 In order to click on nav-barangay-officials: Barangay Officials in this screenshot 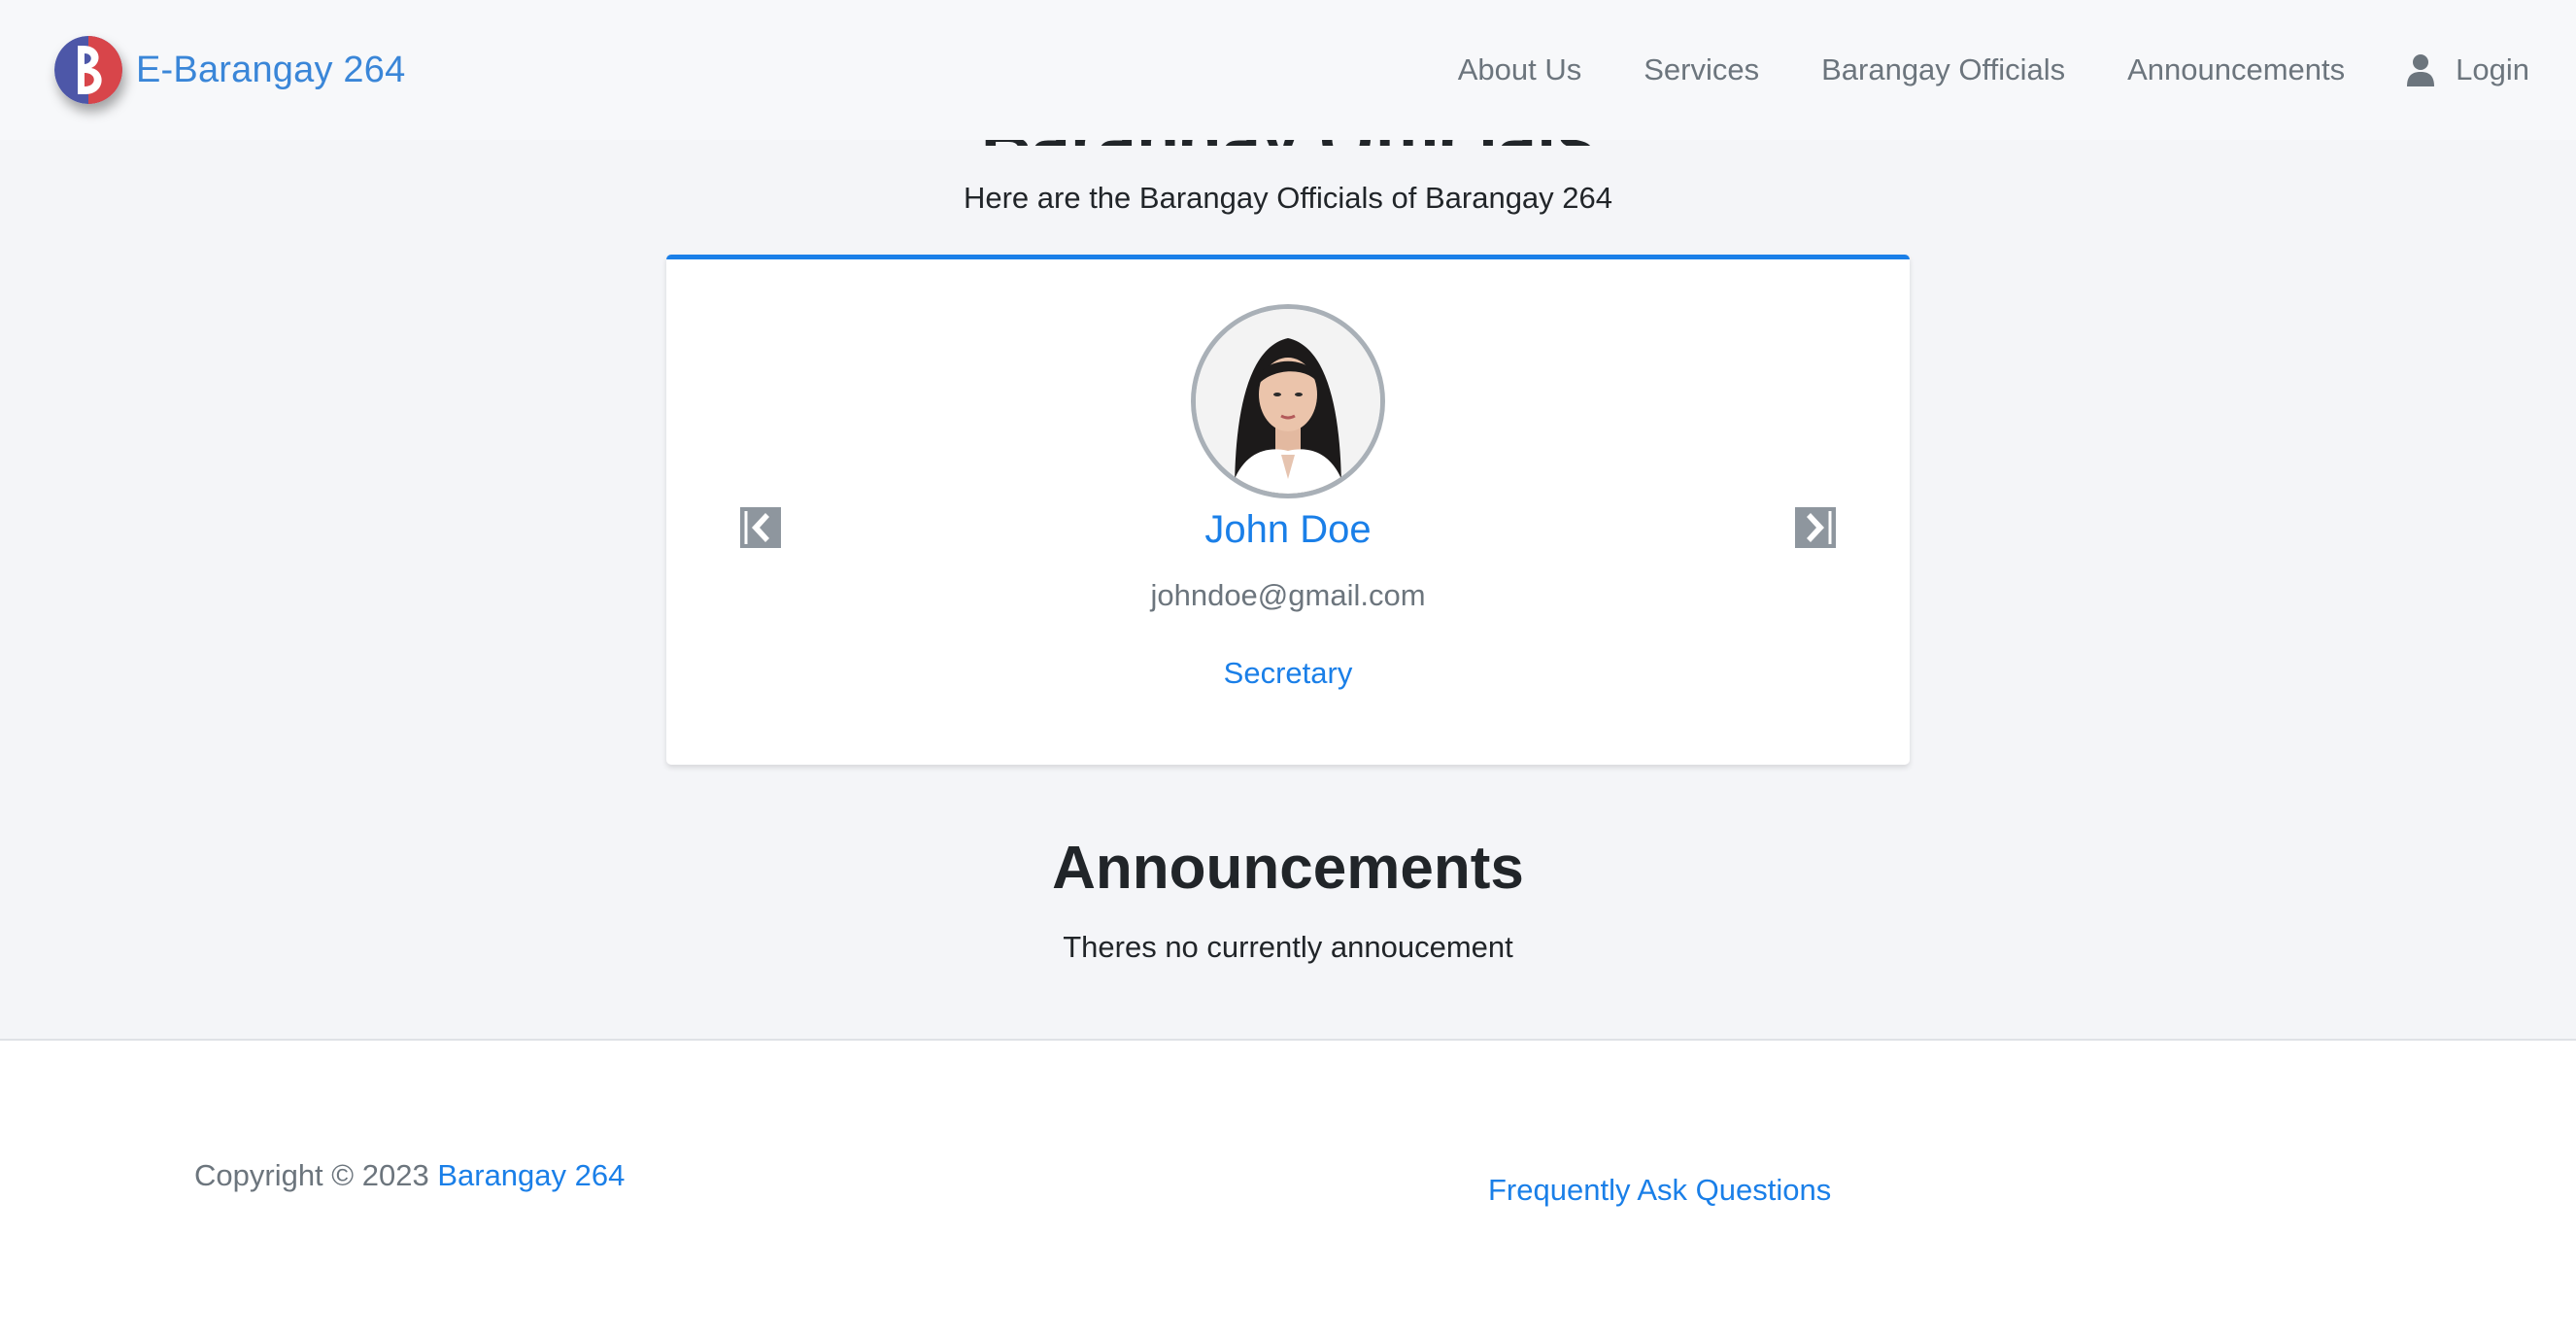, I will do `click(1943, 70)`.